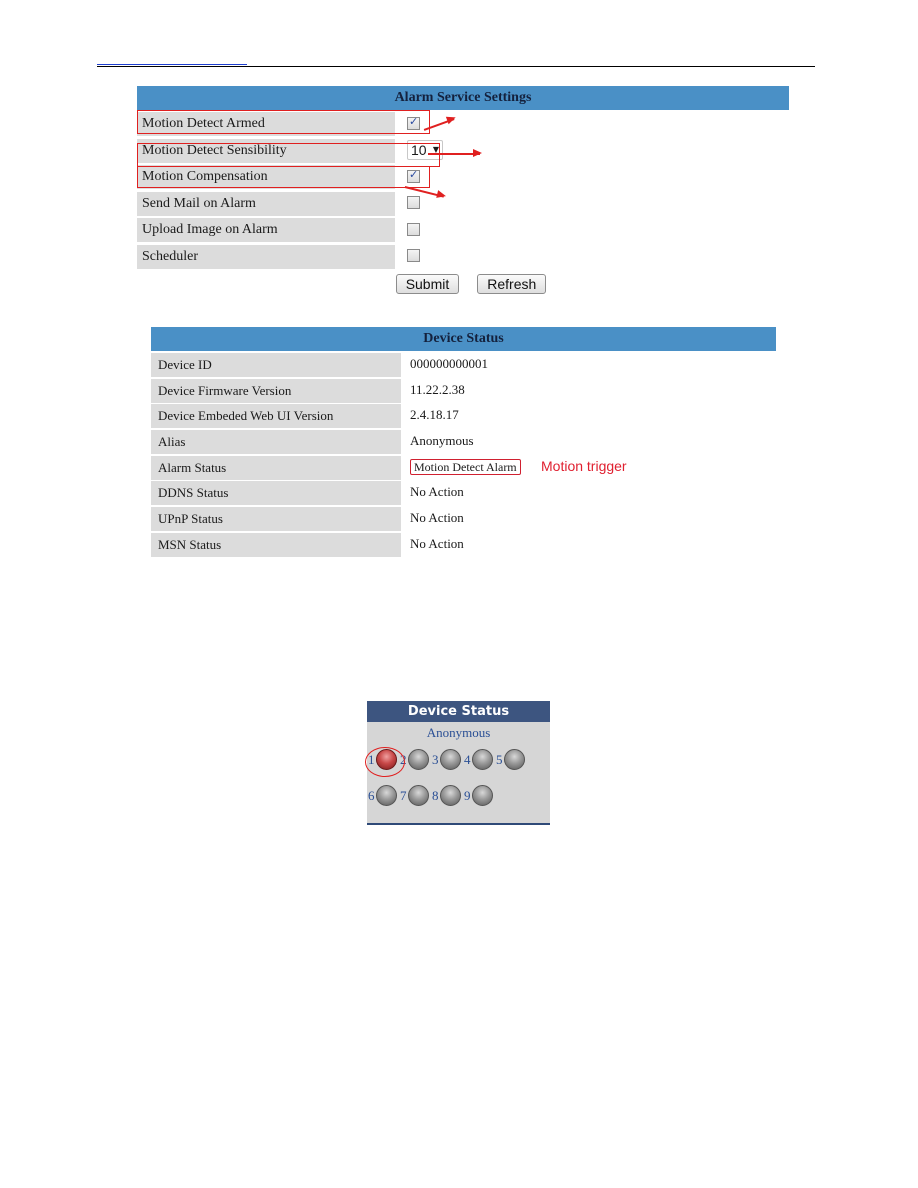 The width and height of the screenshot is (918, 1188). I want to click on header-link-underline, so click(172, 64).